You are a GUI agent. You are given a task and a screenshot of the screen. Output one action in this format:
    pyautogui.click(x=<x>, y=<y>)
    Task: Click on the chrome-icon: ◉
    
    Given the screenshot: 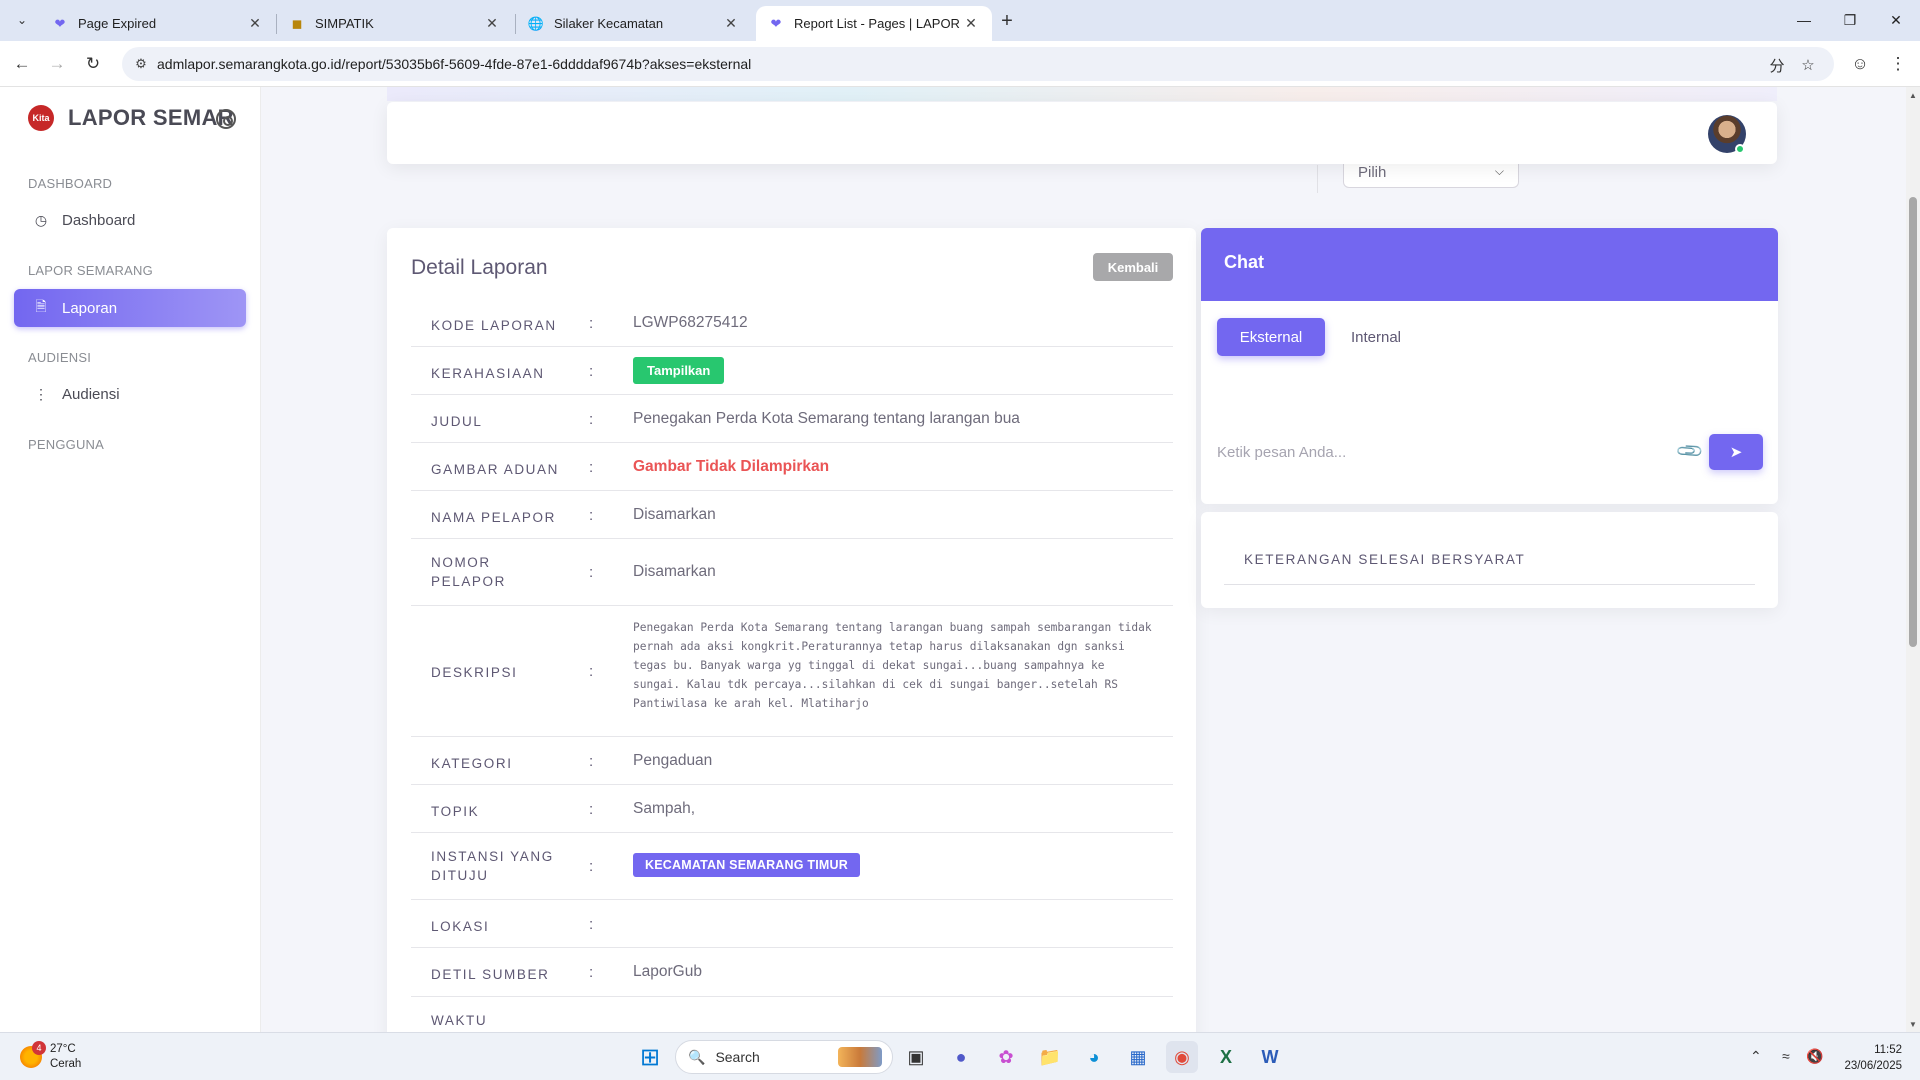 What is the action you would take?
    pyautogui.click(x=1182, y=1057)
    